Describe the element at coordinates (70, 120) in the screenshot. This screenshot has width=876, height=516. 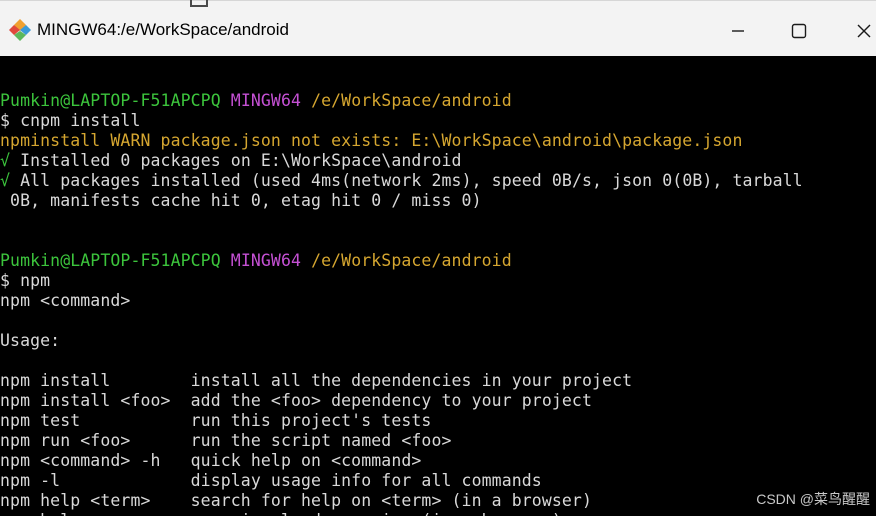
I see `terminal-text-segment: $ cnpm install` at that location.